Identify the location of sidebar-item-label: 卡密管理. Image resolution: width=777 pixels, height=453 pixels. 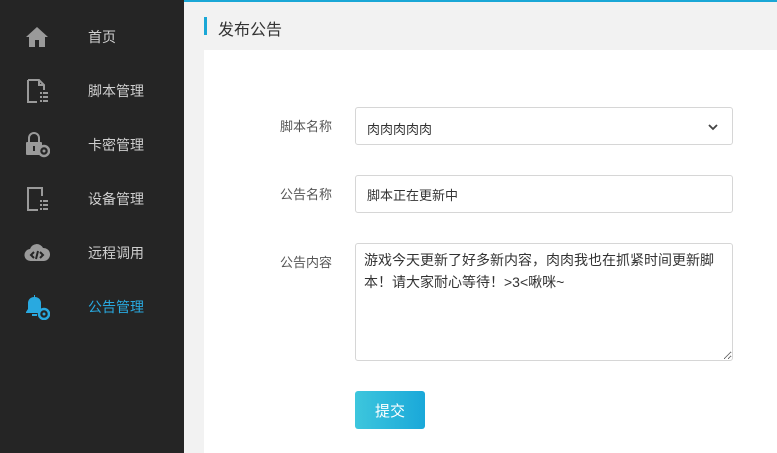
(116, 145).